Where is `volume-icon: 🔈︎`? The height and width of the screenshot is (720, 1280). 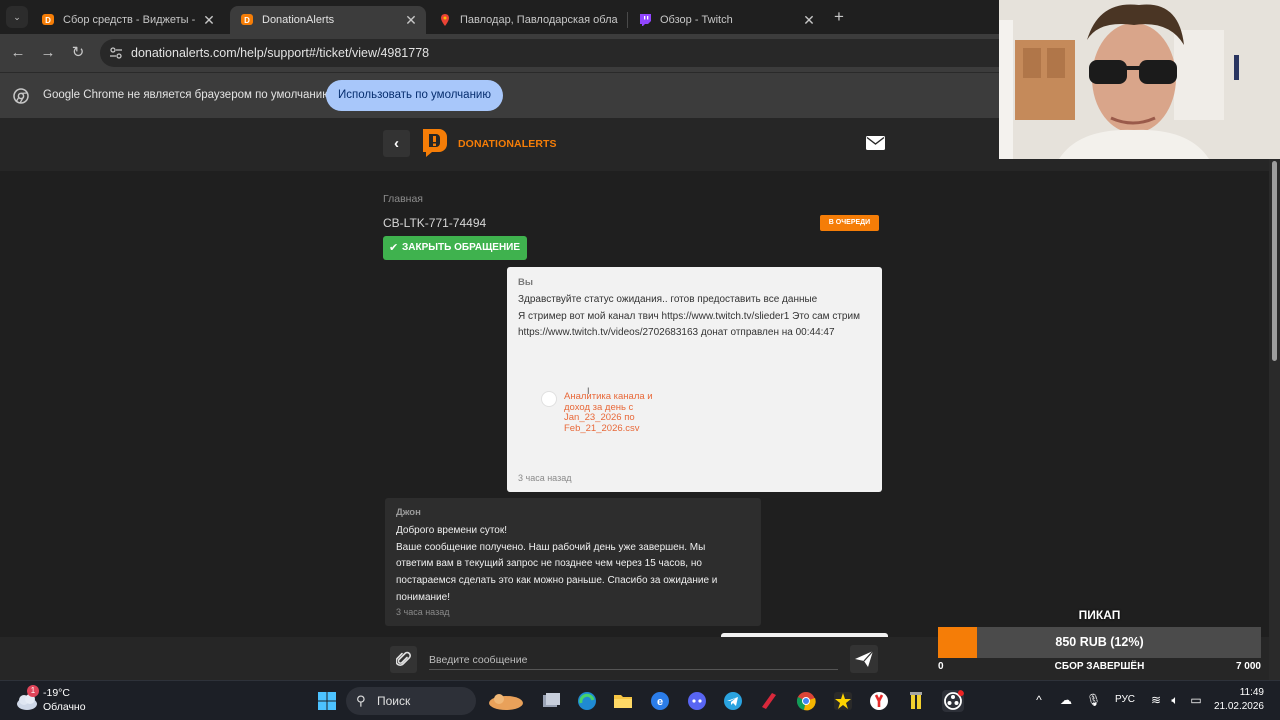 volume-icon: 🔈︎ is located at coordinates (1175, 700).